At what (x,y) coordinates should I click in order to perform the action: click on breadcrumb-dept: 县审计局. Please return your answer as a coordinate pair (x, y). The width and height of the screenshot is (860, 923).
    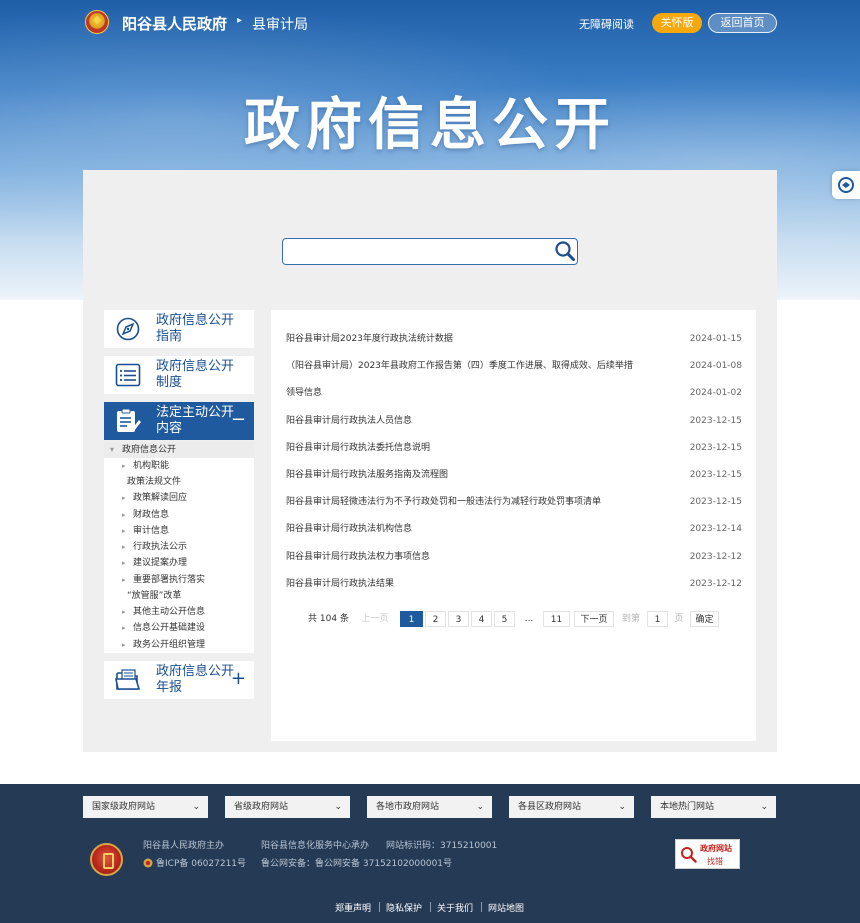
    Looking at the image, I should click on (280, 24).